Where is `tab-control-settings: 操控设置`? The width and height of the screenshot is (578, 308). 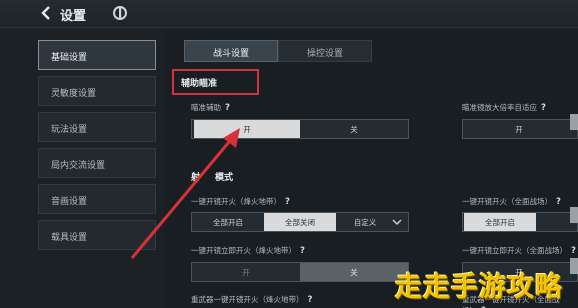 tab-control-settings: 操控设置 is located at coordinates (325, 51).